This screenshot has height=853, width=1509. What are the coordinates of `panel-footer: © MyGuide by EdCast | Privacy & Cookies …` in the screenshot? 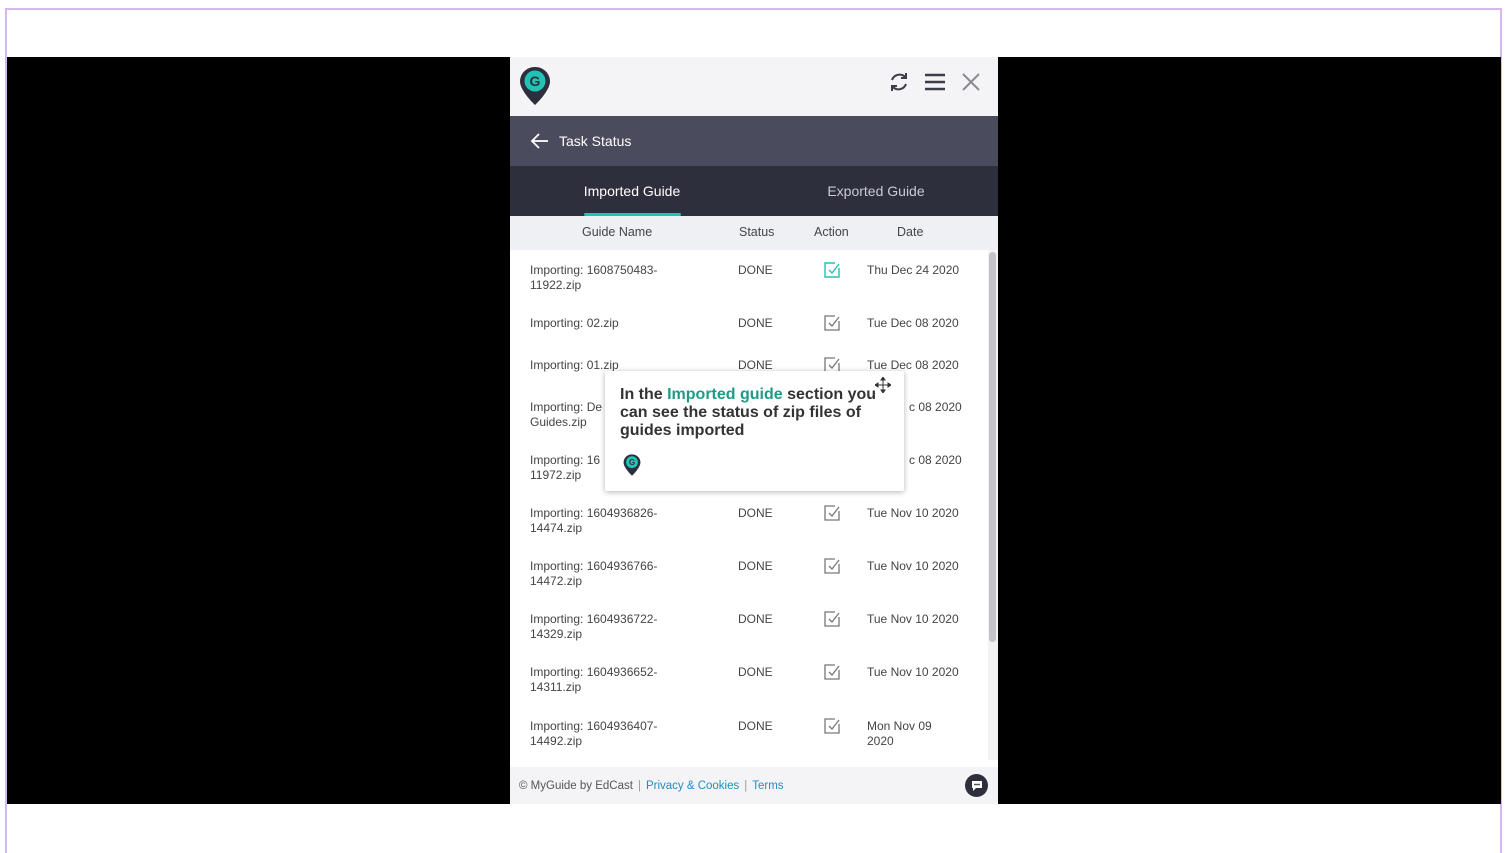 It's located at (754, 785).